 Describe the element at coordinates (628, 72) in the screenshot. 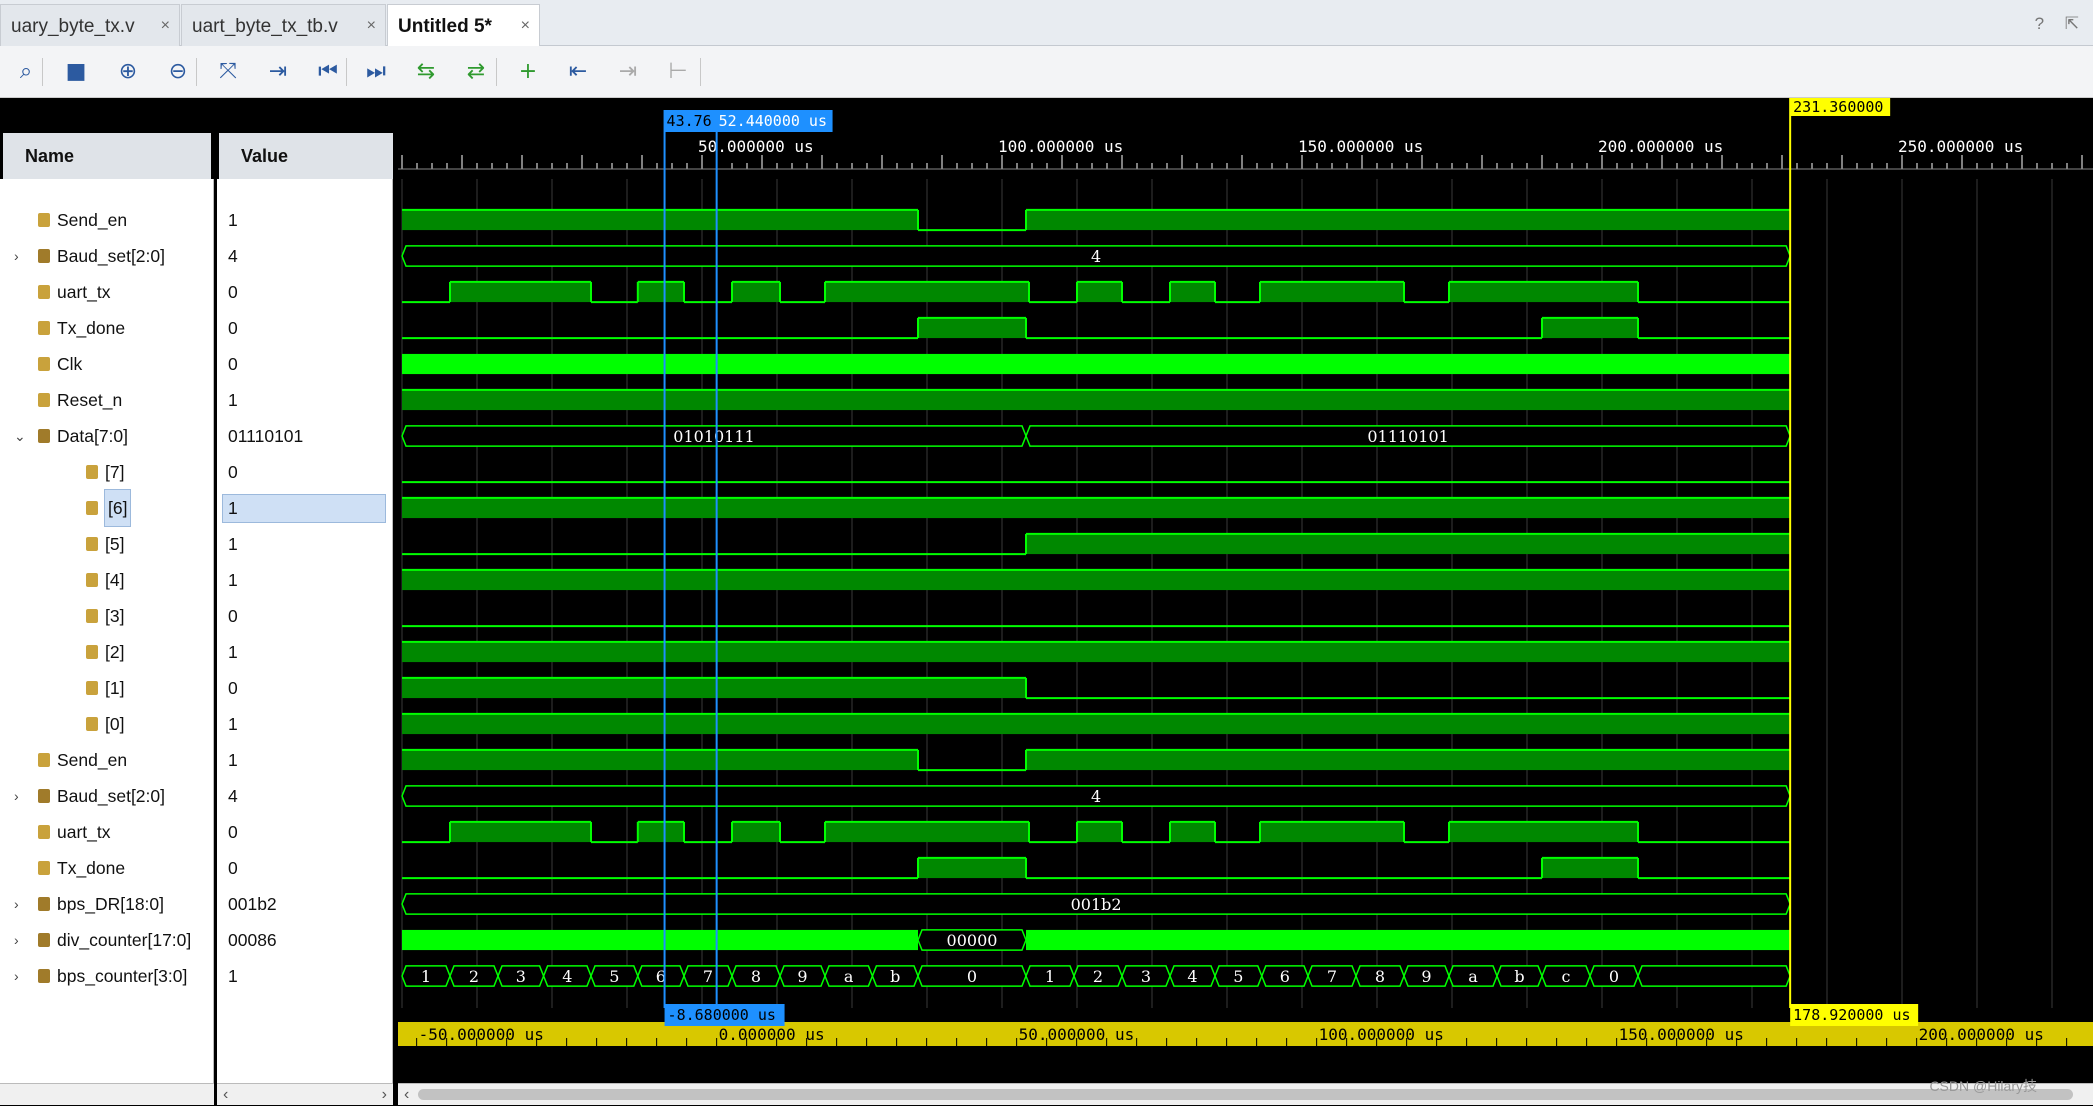

I see `next-marker-icon: ⇥` at that location.